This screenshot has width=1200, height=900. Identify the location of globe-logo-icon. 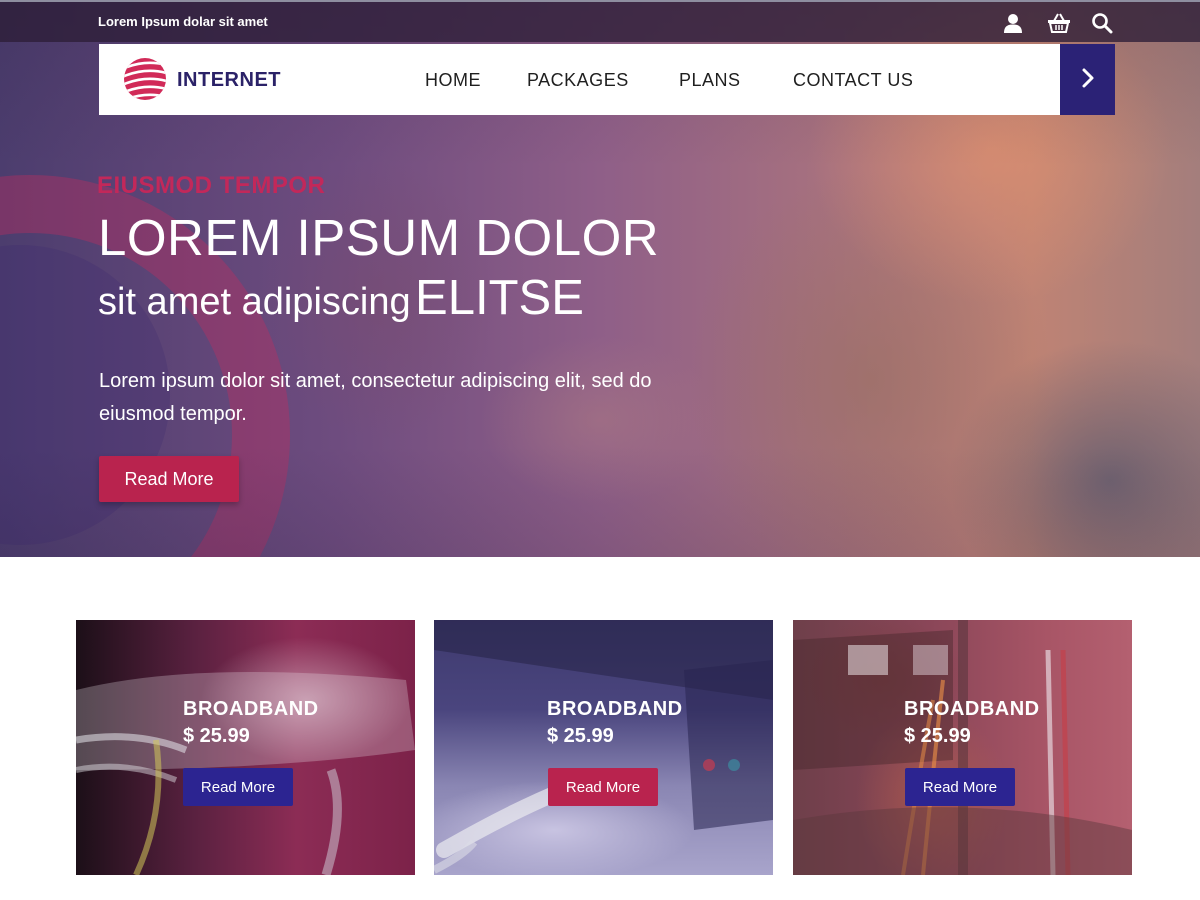
(145, 79).